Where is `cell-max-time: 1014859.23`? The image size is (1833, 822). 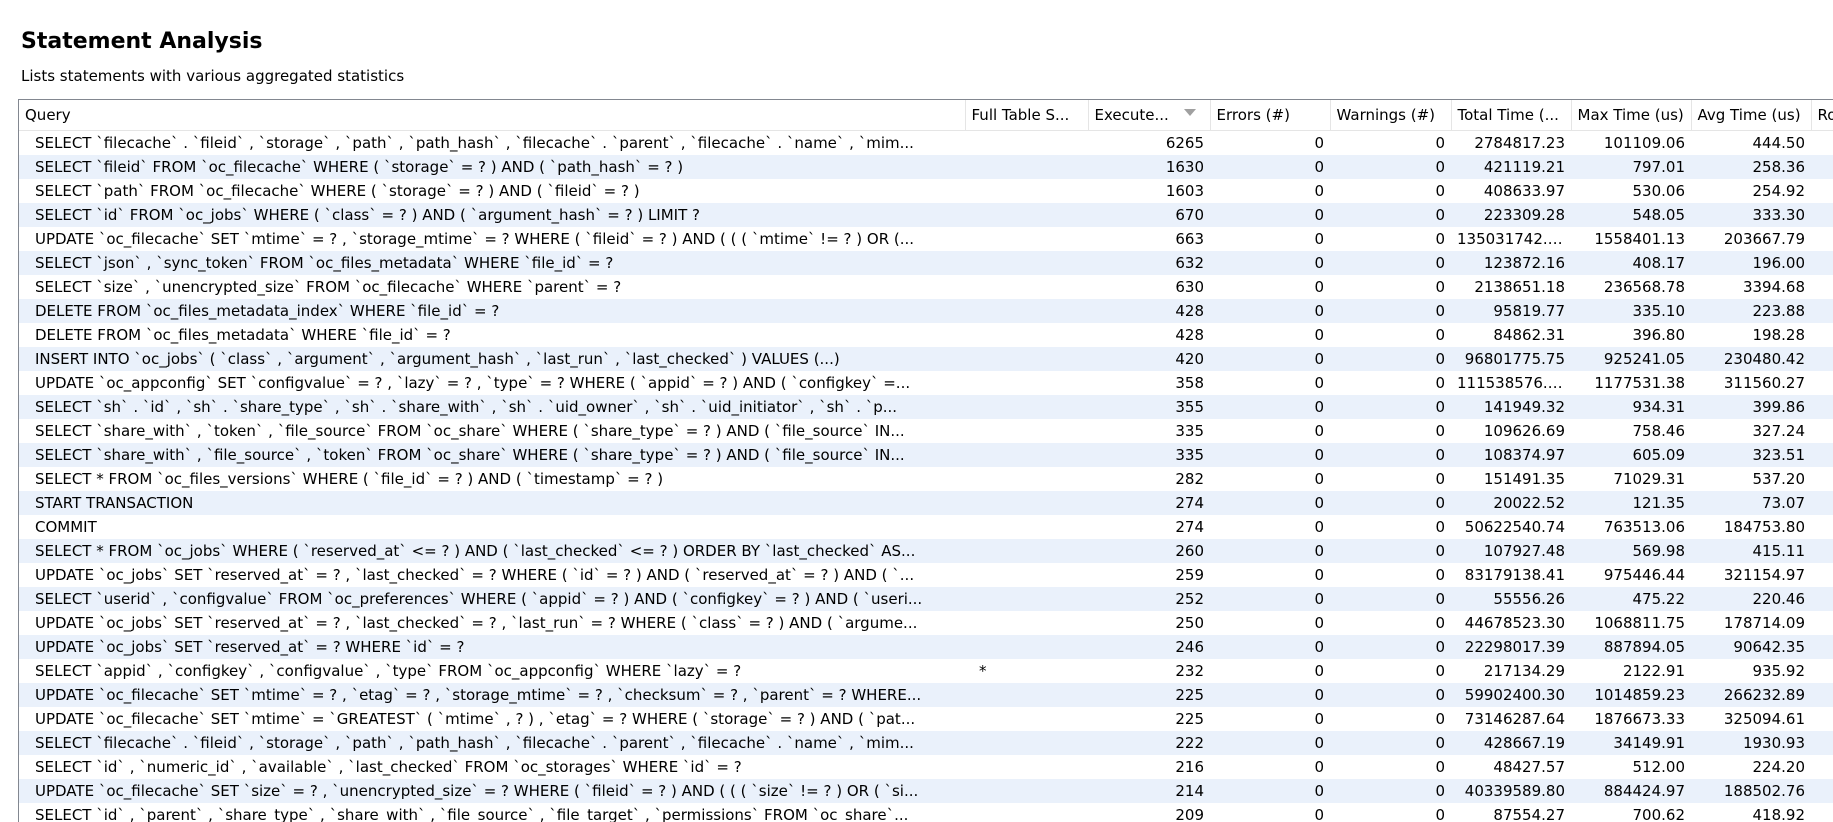 cell-max-time: 1014859.23 is located at coordinates (1639, 694).